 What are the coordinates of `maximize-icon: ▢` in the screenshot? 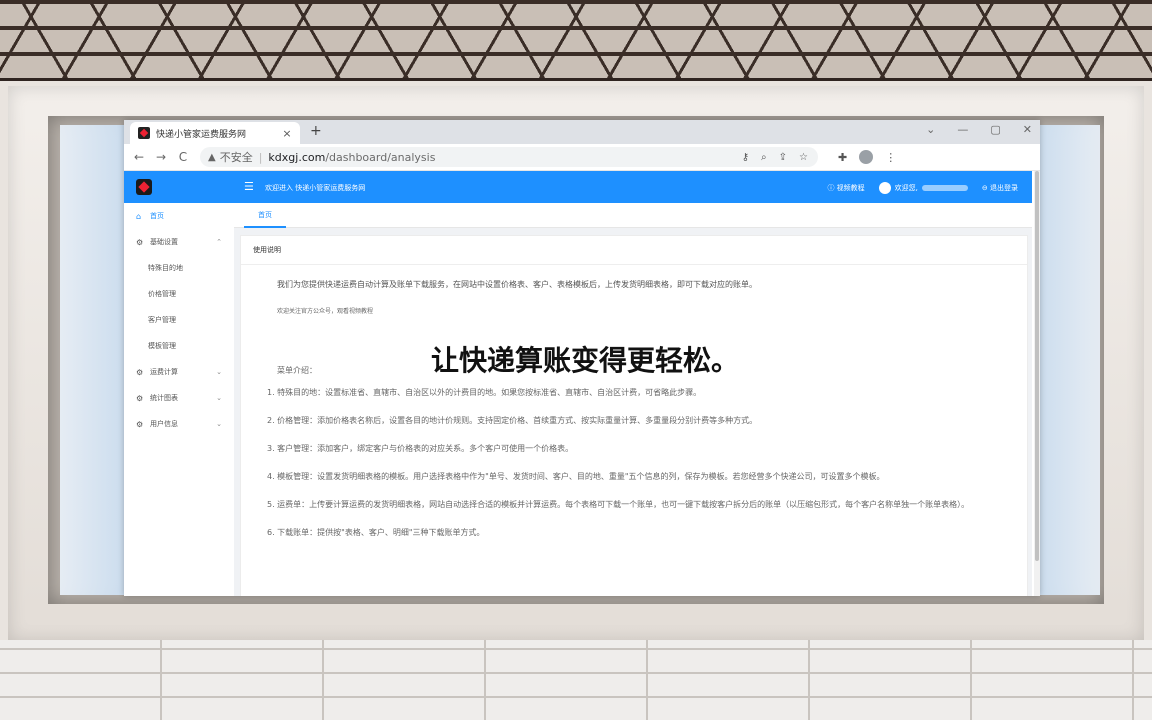 It's located at (995, 129).